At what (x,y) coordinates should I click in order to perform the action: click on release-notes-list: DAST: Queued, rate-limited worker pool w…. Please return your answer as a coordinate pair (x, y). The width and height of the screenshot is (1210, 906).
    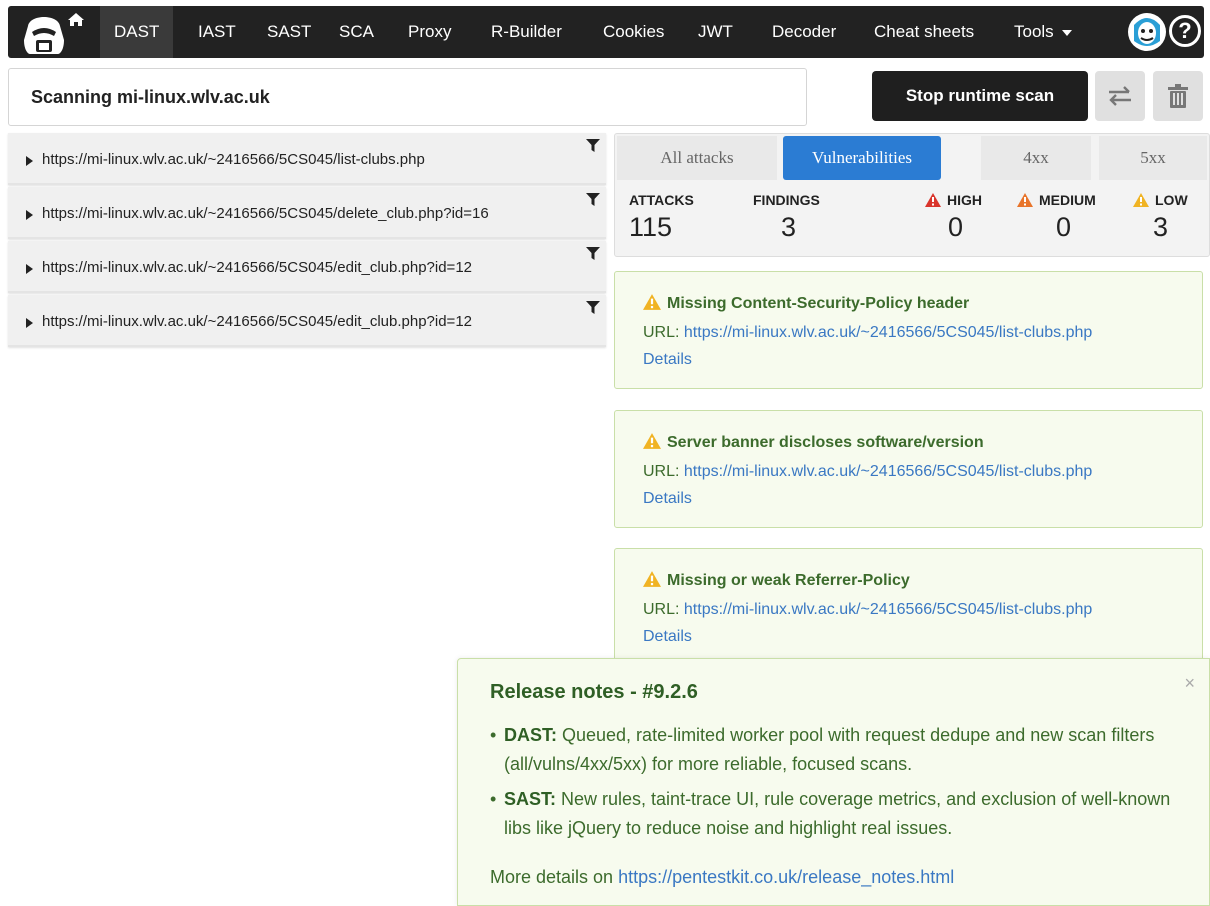
    Looking at the image, I should click on (835, 785).